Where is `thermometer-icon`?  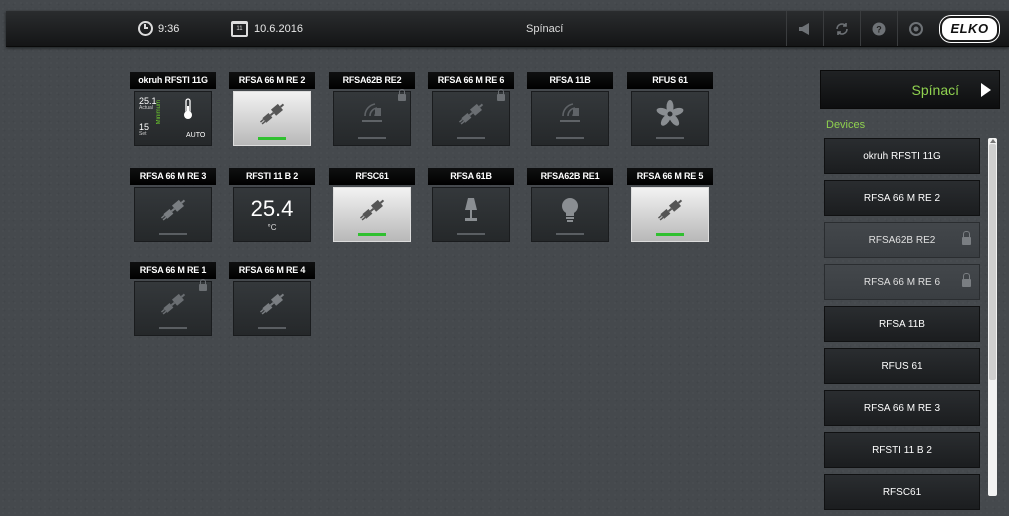
thermometer-icon is located at coordinates (188, 108).